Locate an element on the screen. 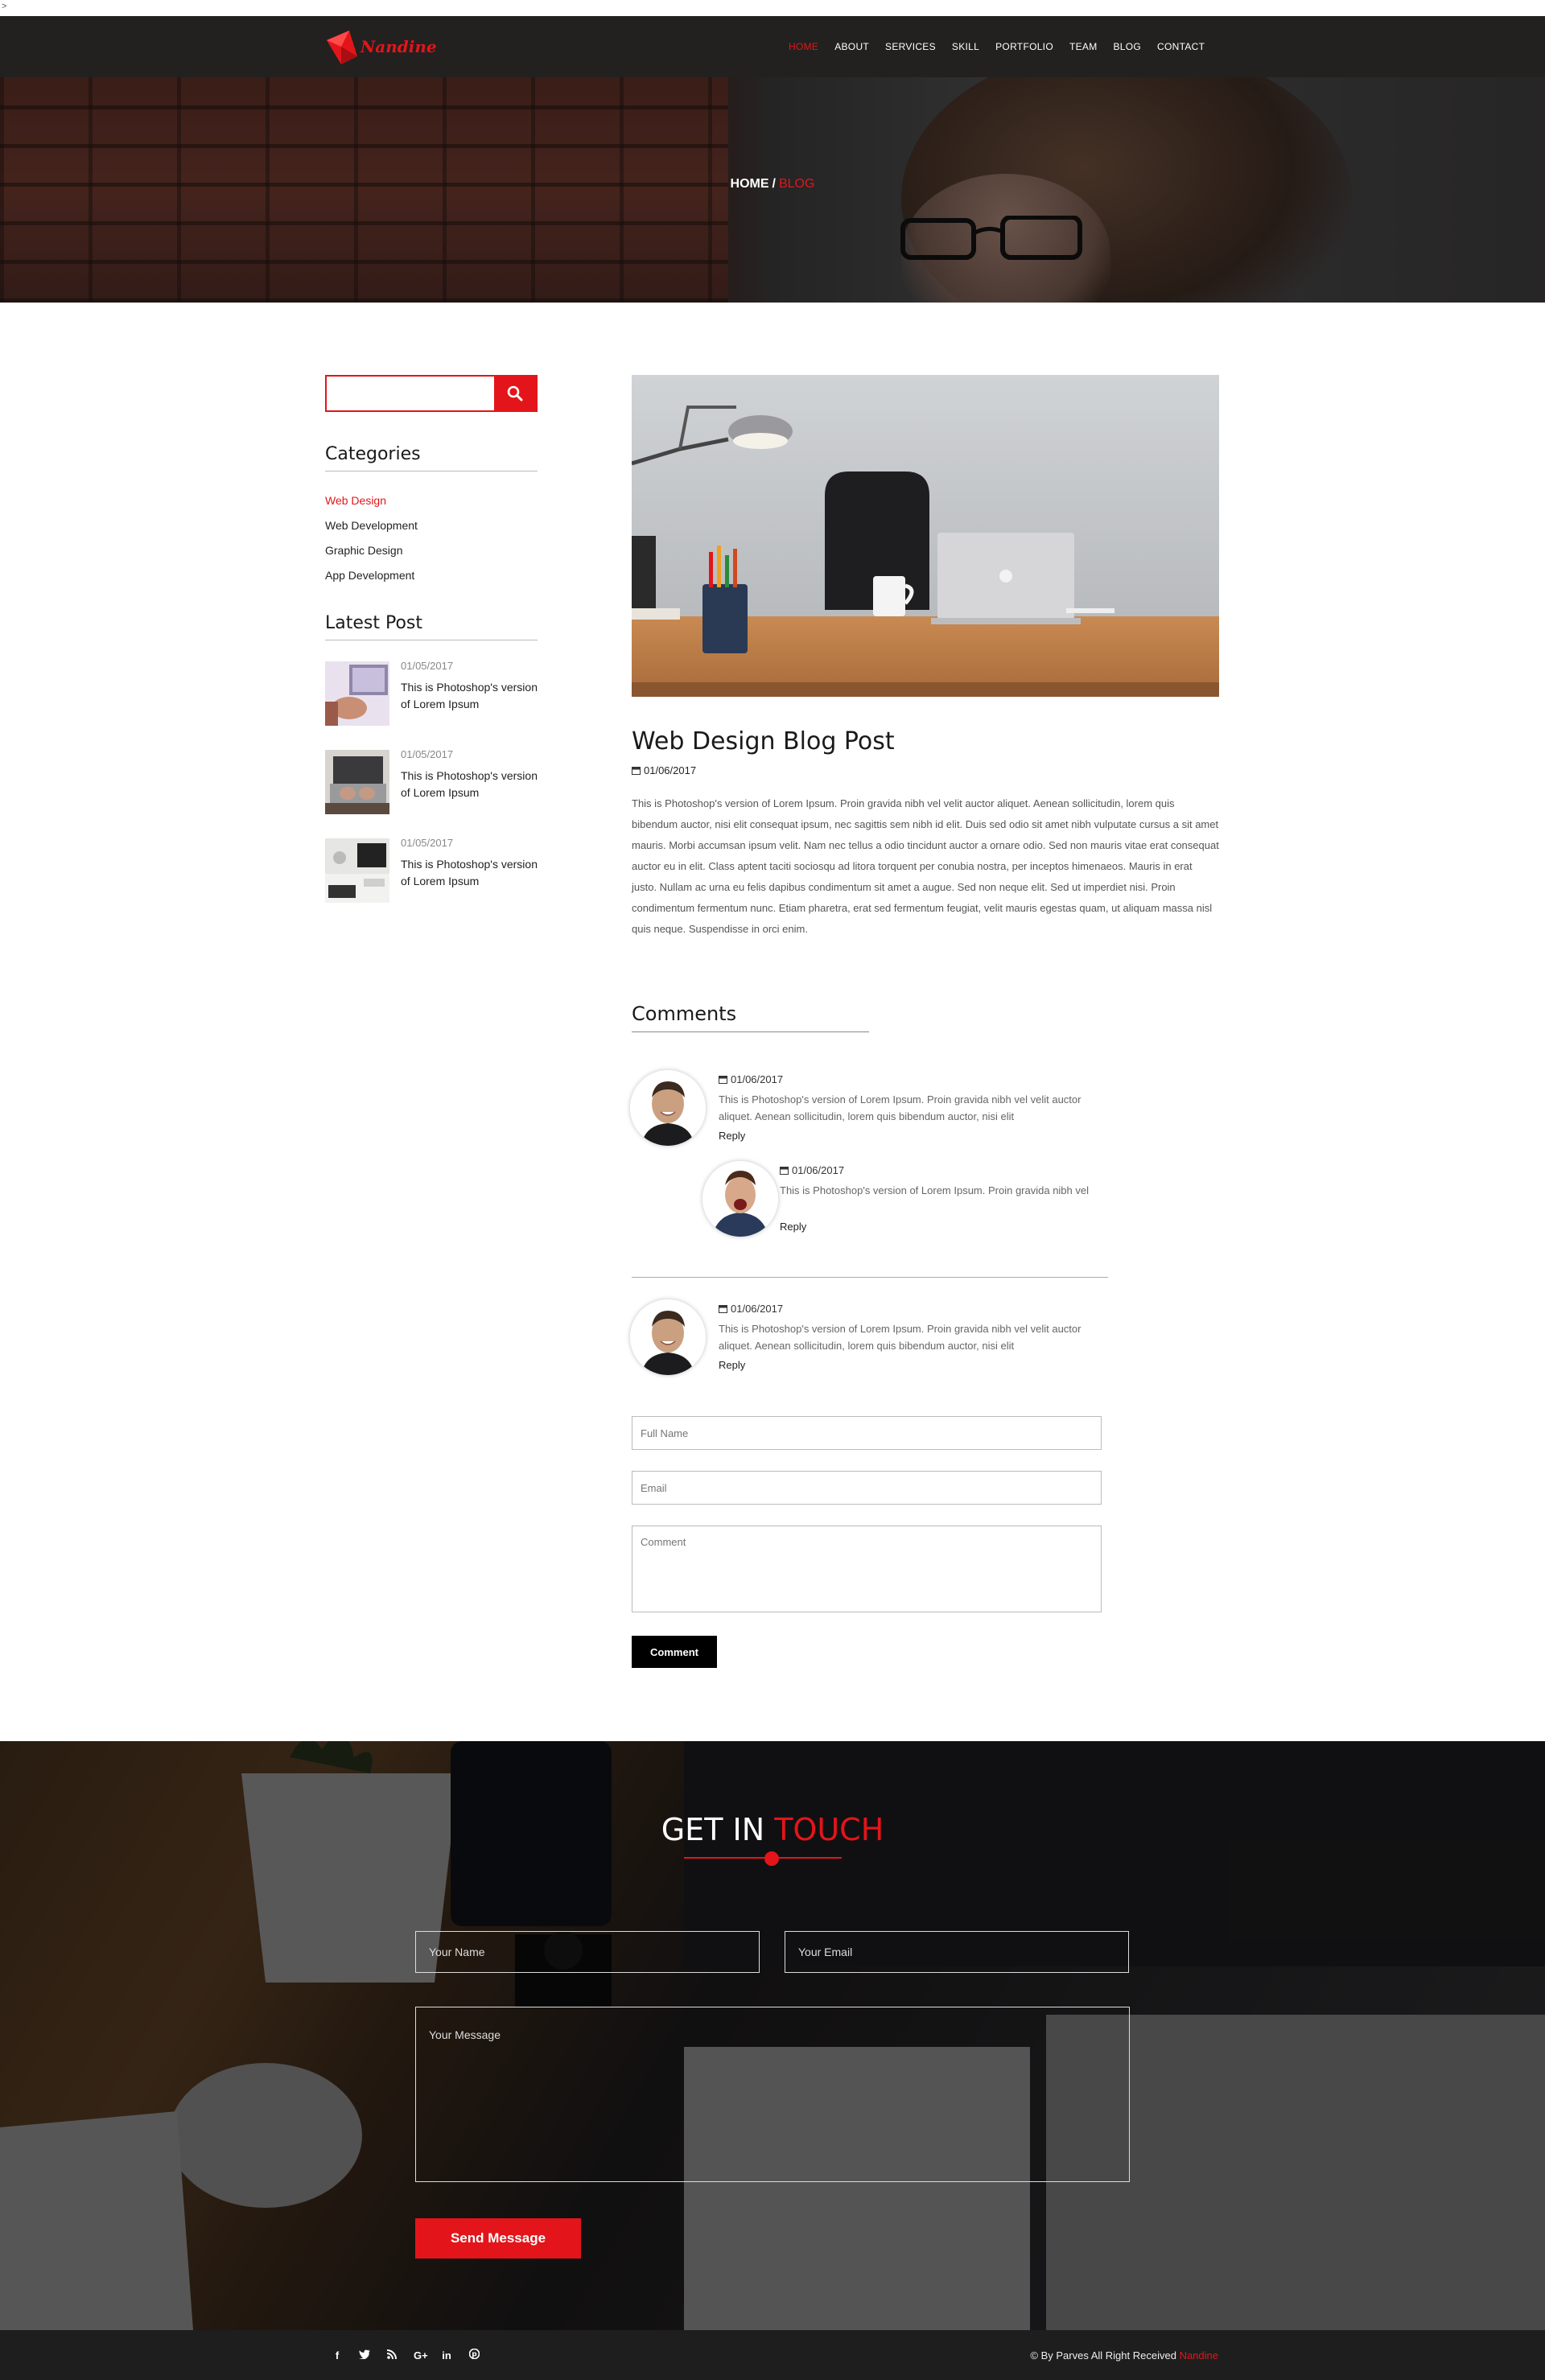  social-links: f G+ in p is located at coordinates (406, 2355).